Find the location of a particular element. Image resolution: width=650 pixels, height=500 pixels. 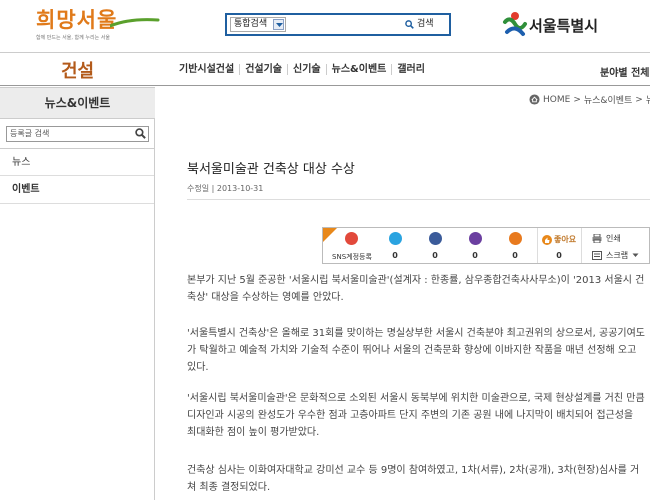

main-nav: 건설 기반시설건설 건설기술 신기술 뉴스&이벤트 갤러리 분야별 전체 is located at coordinates (325, 69).